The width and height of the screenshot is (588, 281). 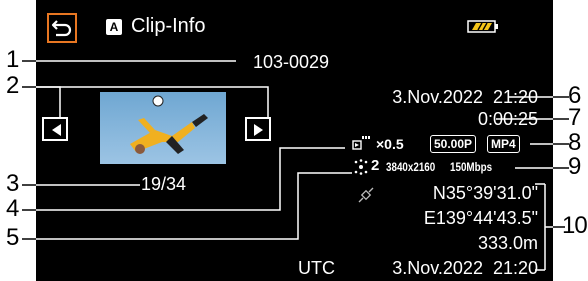 What do you see at coordinates (13, 85) in the screenshot?
I see `callout-number: 2` at bounding box center [13, 85].